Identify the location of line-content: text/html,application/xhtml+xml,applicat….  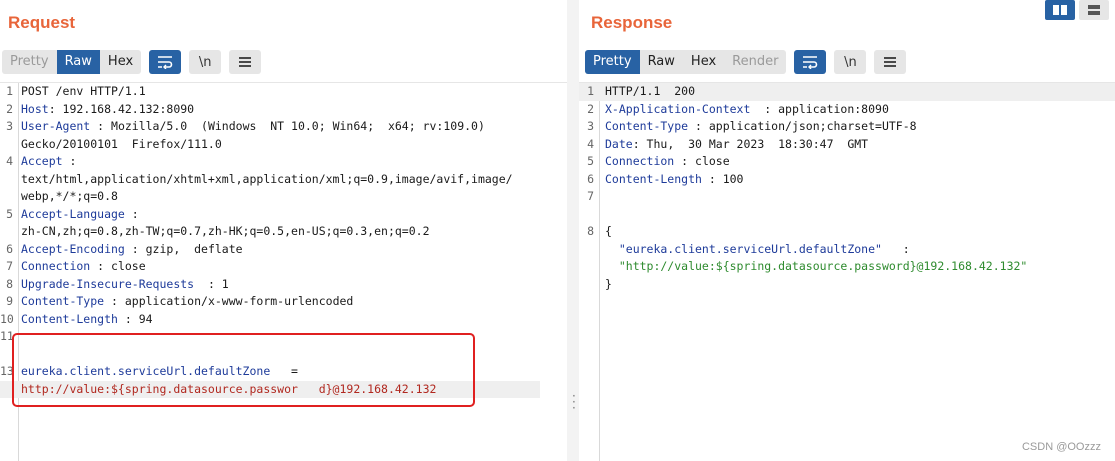
(267, 180).